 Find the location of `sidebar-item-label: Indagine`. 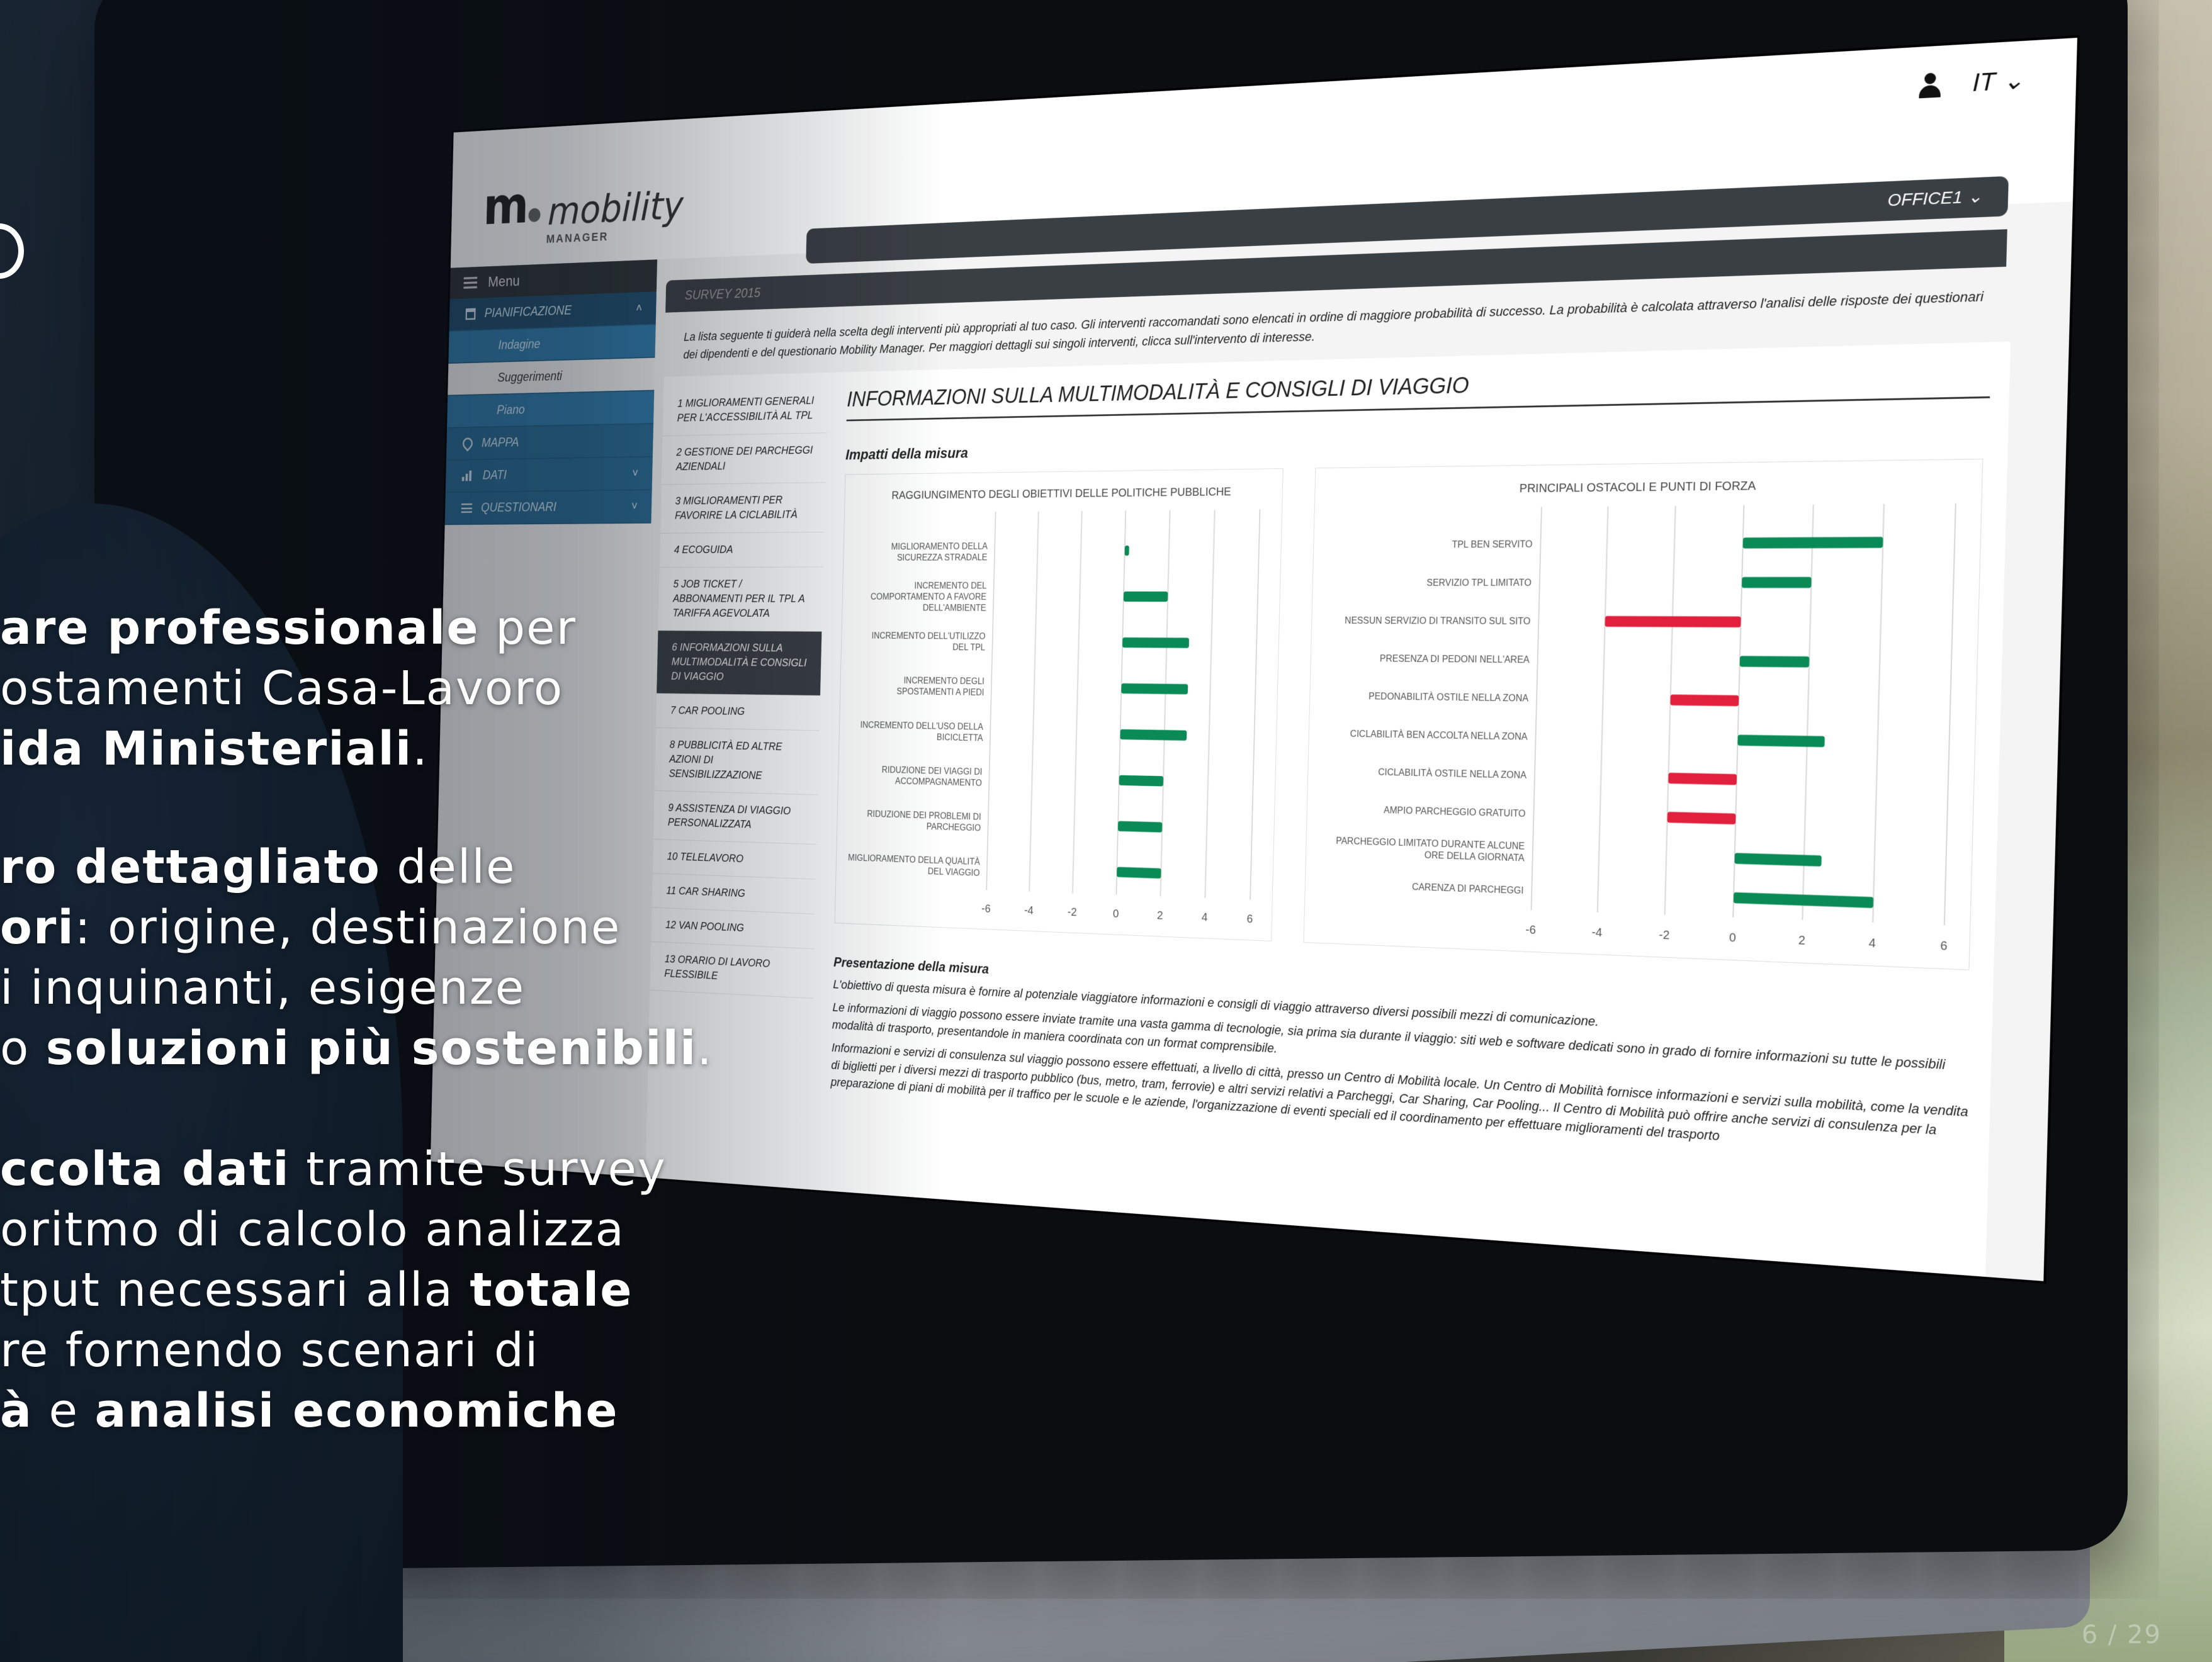

sidebar-item-label: Indagine is located at coordinates (519, 344).